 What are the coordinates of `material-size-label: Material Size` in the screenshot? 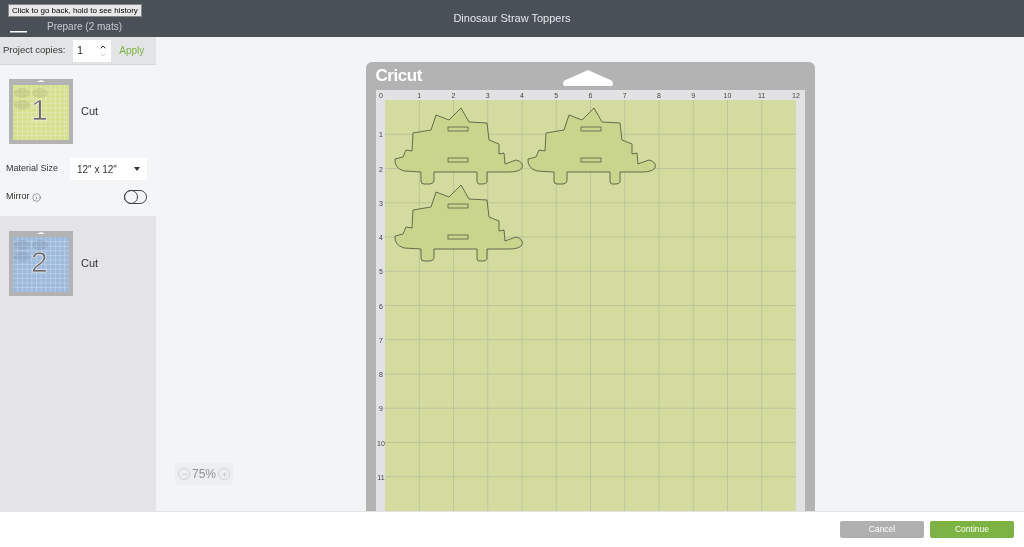 It's located at (32, 169).